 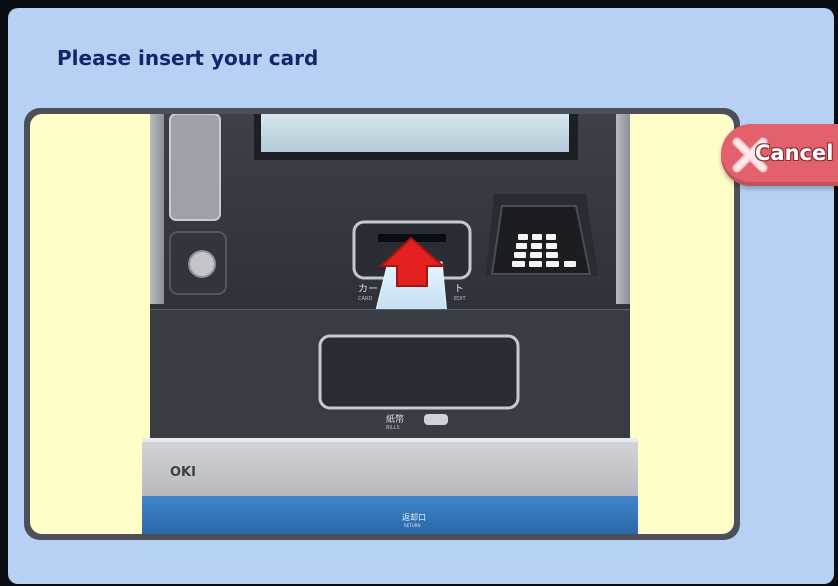 What do you see at coordinates (188, 58) in the screenshot?
I see `prompt-title: Please insert your card` at bounding box center [188, 58].